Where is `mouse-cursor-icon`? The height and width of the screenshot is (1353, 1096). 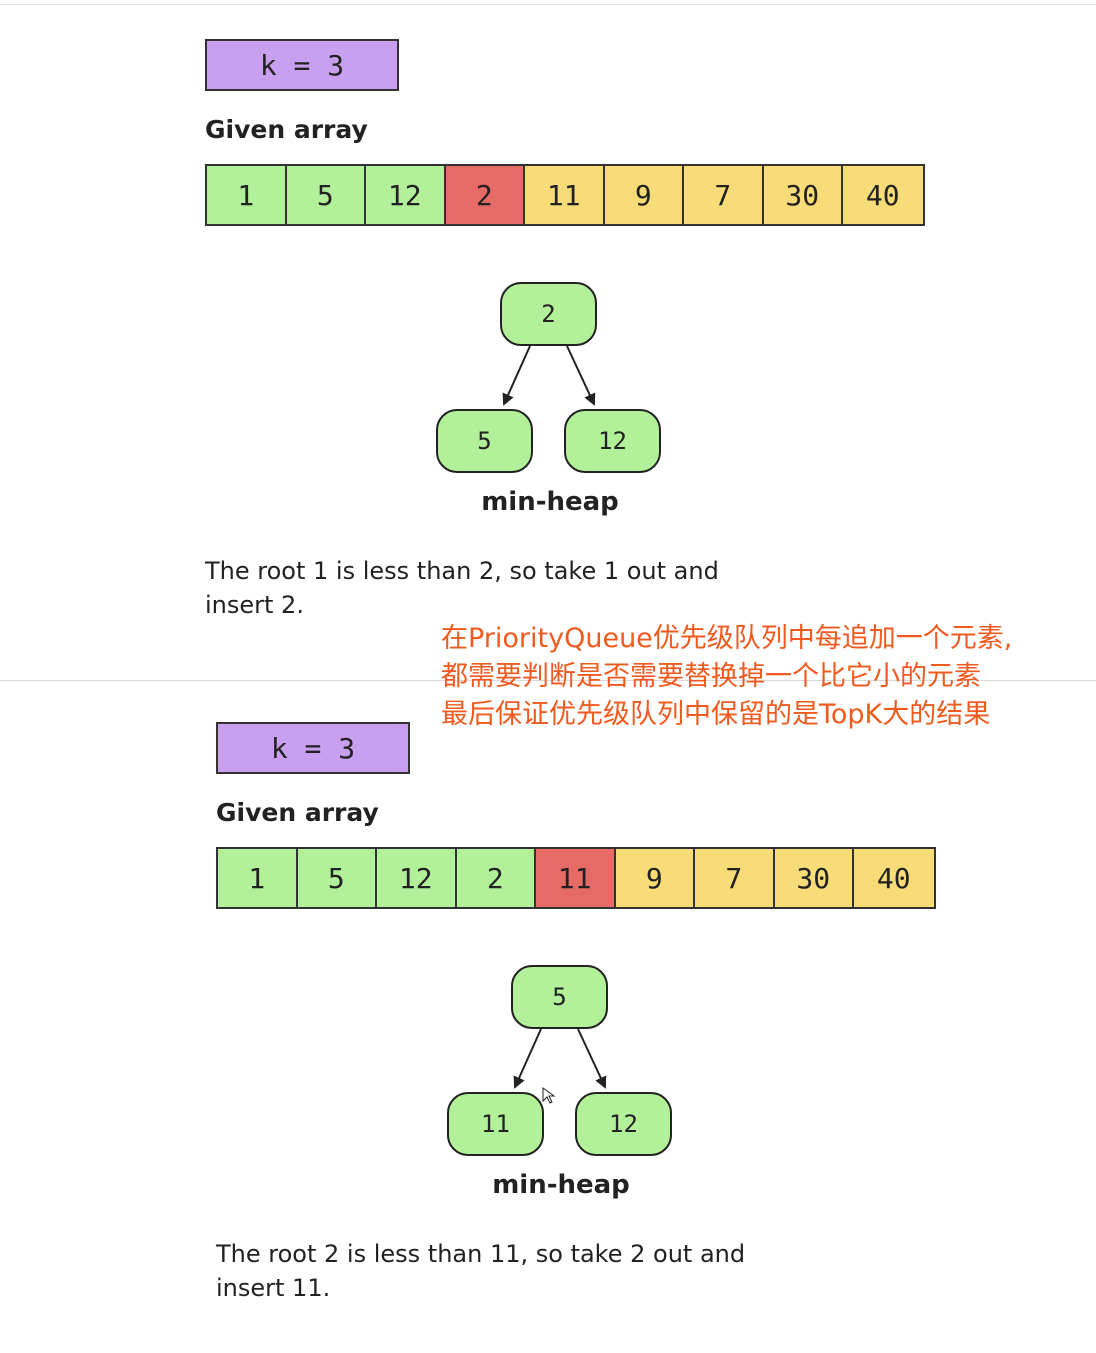 mouse-cursor-icon is located at coordinates (549, 1095).